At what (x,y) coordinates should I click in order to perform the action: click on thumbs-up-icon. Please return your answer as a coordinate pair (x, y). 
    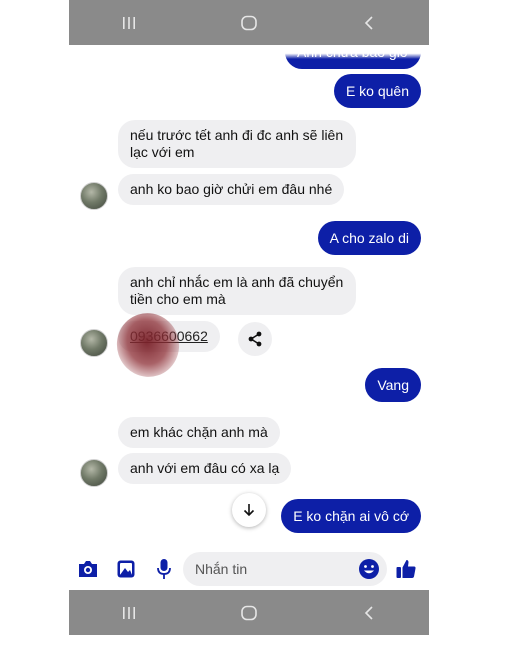
    Looking at the image, I should click on (406, 569).